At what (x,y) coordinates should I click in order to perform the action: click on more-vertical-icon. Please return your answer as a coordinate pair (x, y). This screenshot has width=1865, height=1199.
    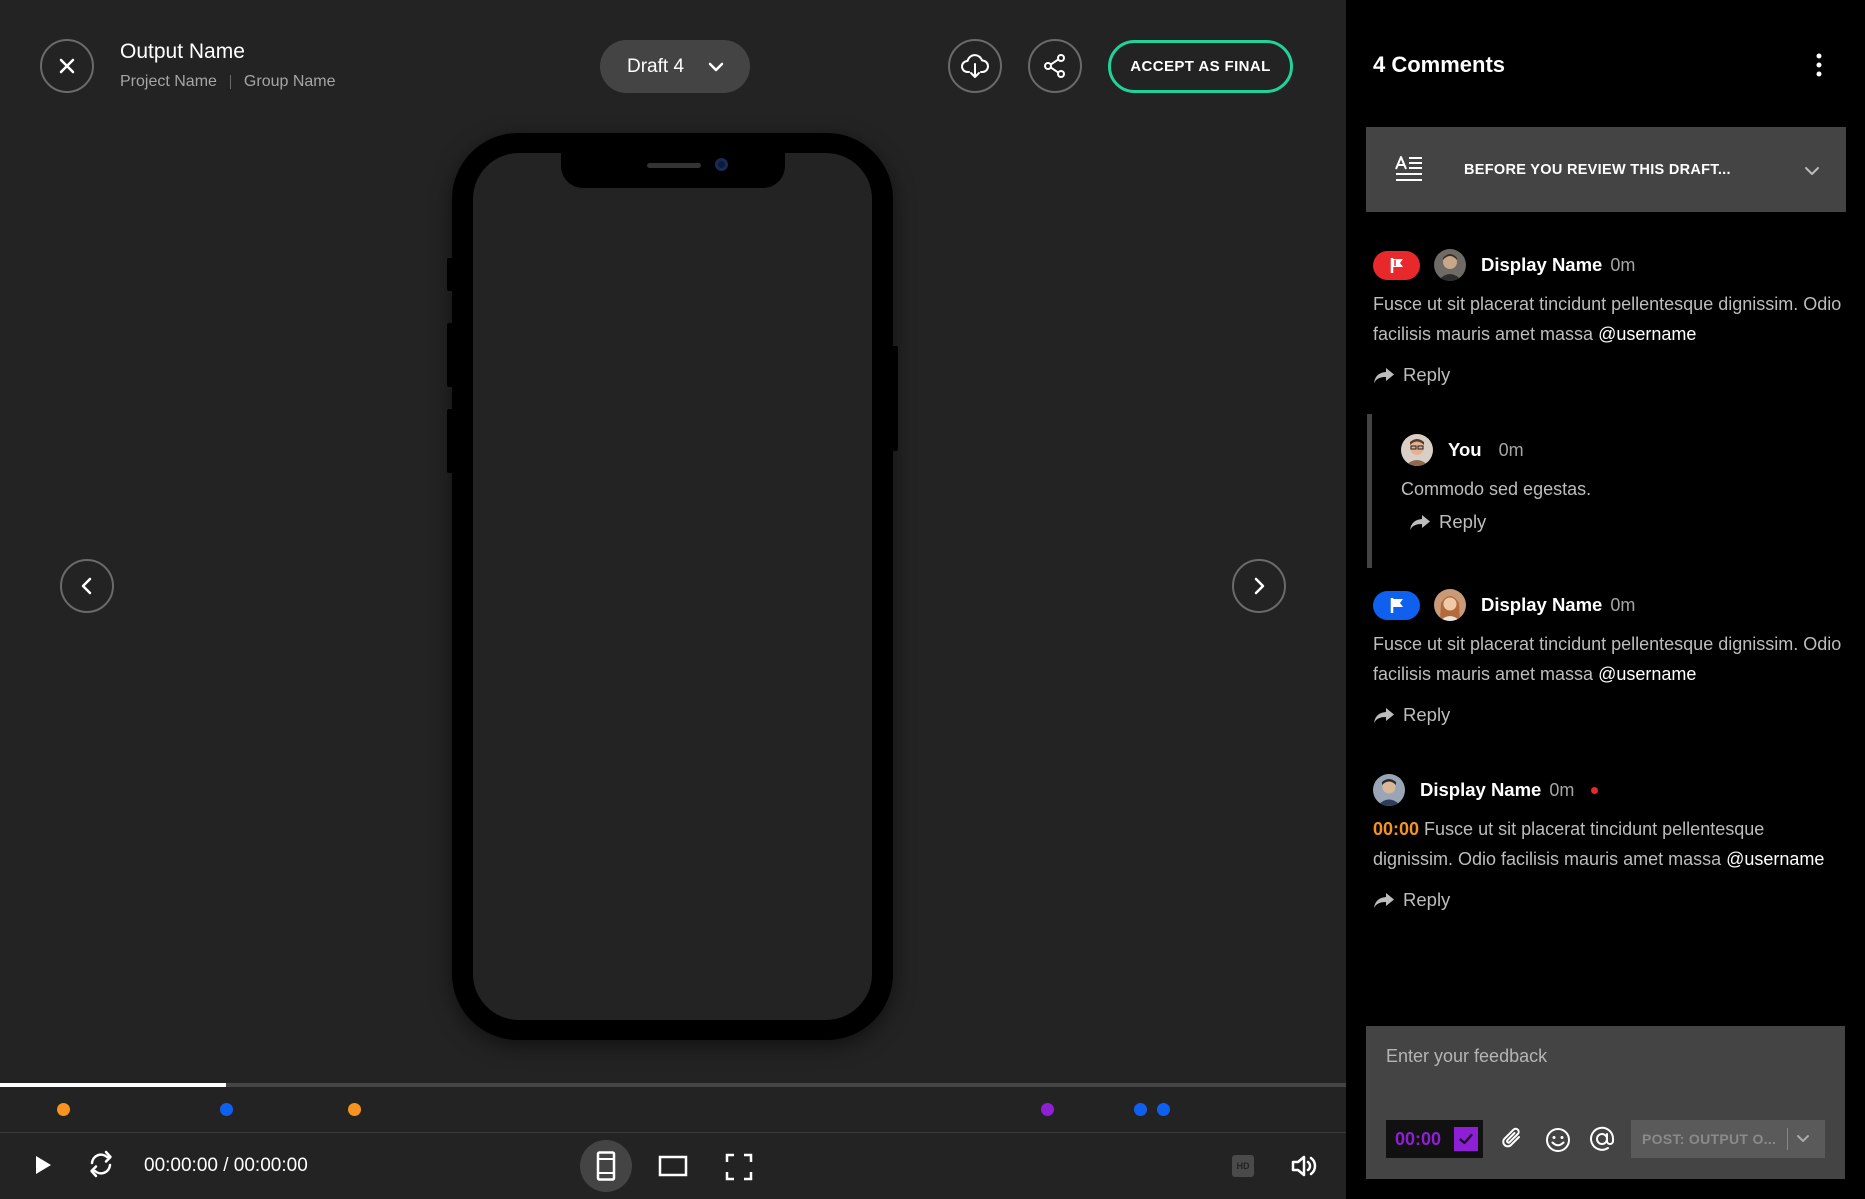
    Looking at the image, I should click on (1819, 65).